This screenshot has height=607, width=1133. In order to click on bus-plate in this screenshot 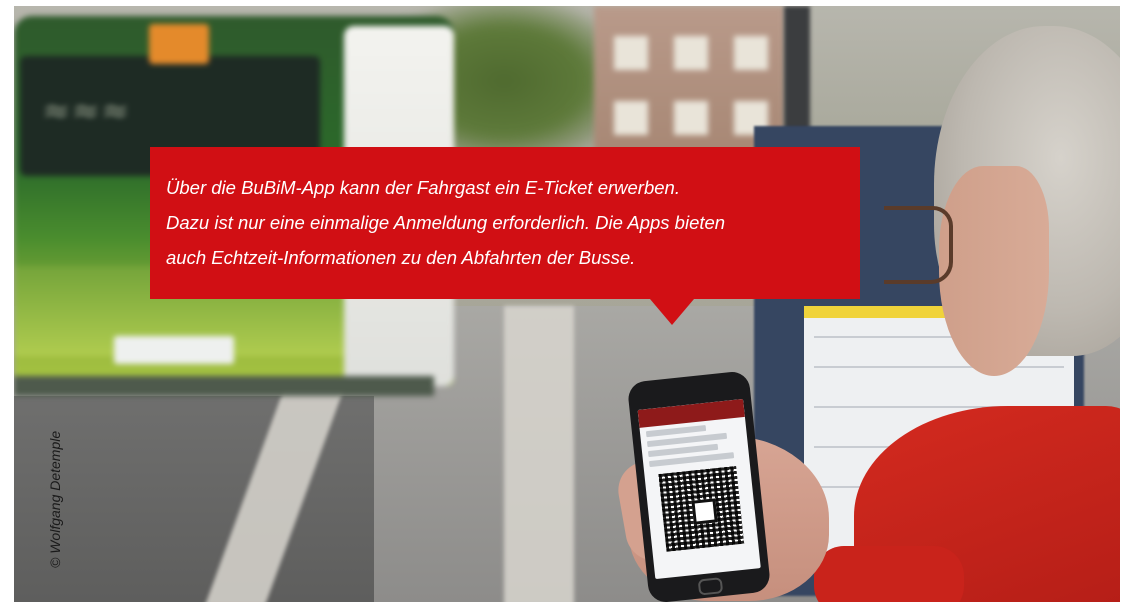, I will do `click(174, 350)`.